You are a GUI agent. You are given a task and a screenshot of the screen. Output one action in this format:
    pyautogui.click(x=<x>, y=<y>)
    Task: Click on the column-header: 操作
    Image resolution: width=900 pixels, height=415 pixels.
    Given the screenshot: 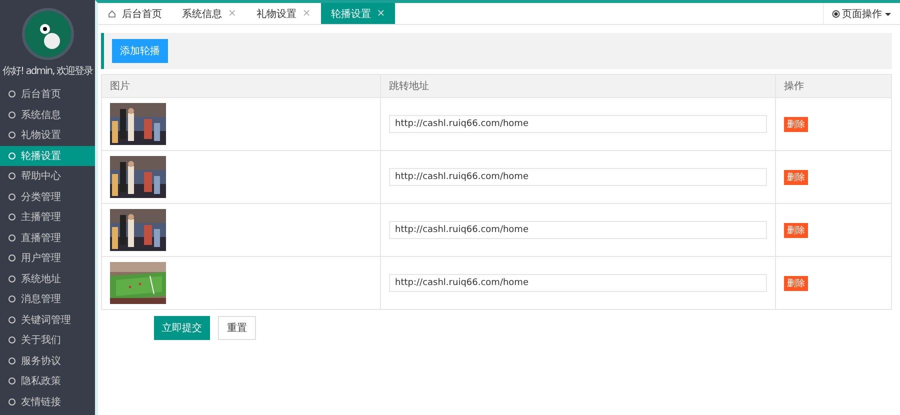 What is the action you would take?
    pyautogui.click(x=834, y=86)
    